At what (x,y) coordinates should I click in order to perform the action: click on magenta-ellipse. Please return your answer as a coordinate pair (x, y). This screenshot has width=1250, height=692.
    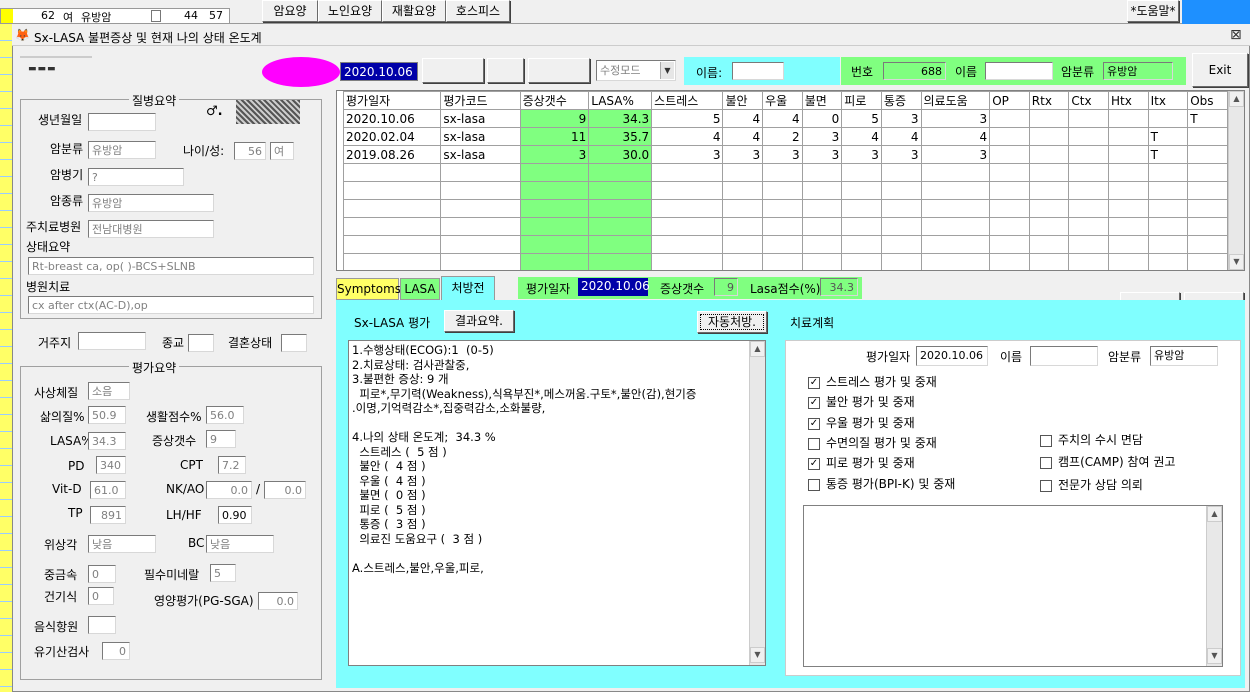
    Looking at the image, I should click on (301, 72).